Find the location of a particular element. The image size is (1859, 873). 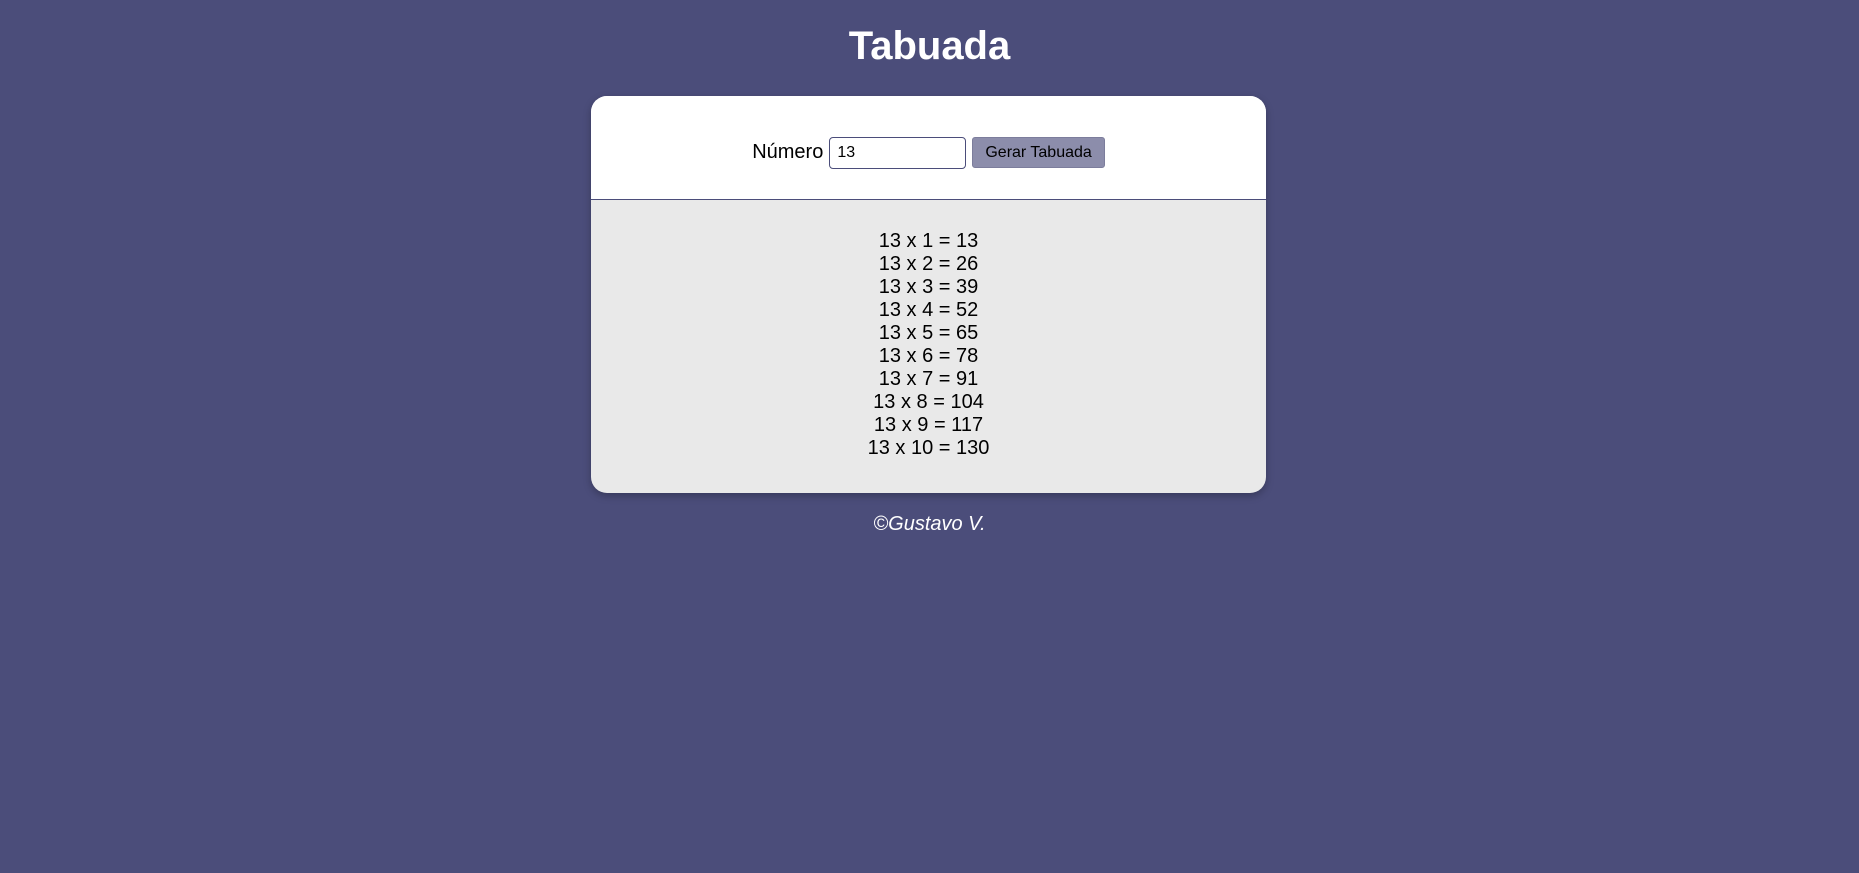

number-label: Número is located at coordinates (788, 152).